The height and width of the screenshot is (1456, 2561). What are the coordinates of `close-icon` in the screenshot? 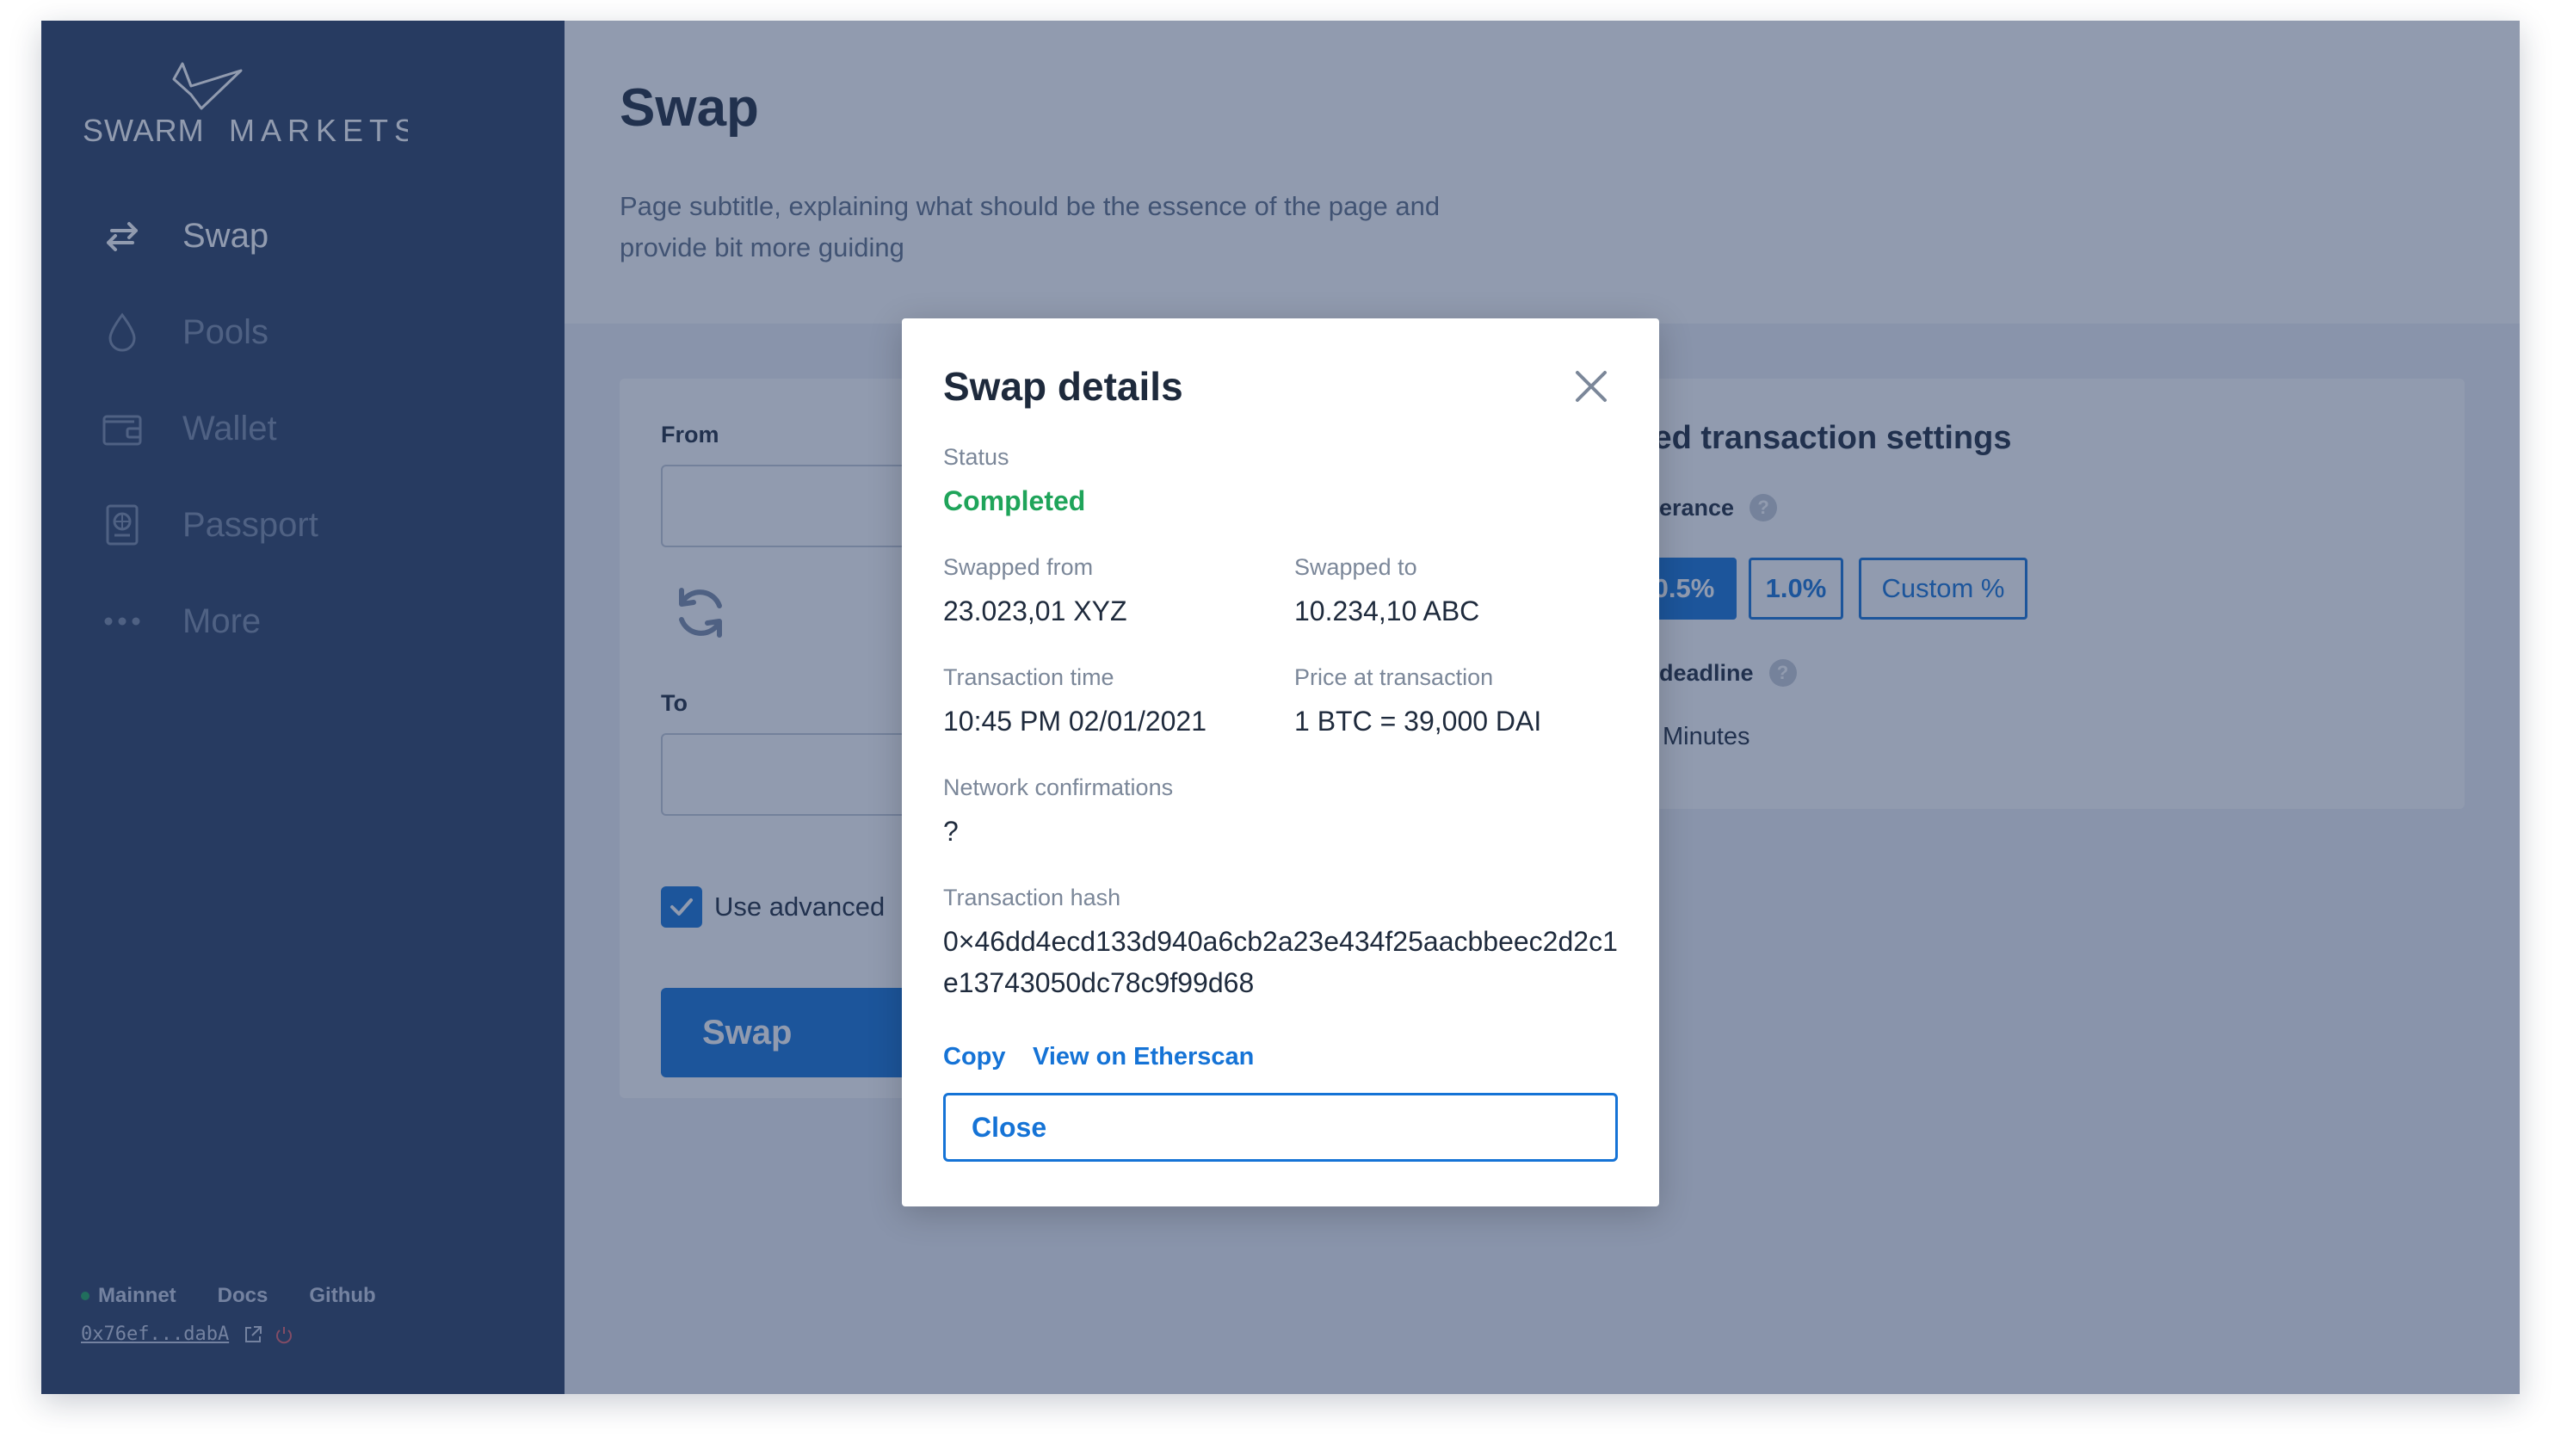 It's located at (1592, 386).